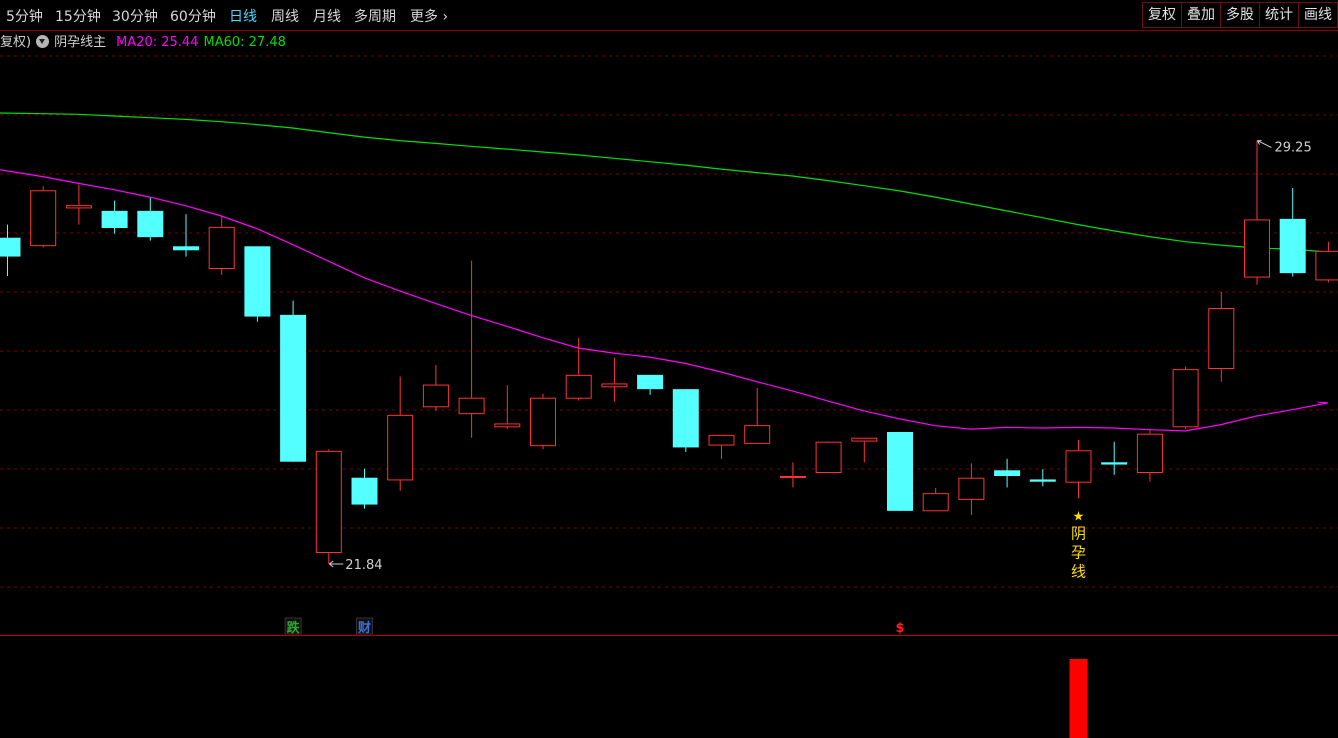 The width and height of the screenshot is (1338, 738). I want to click on max-price-label: 29.25, so click(1293, 148).